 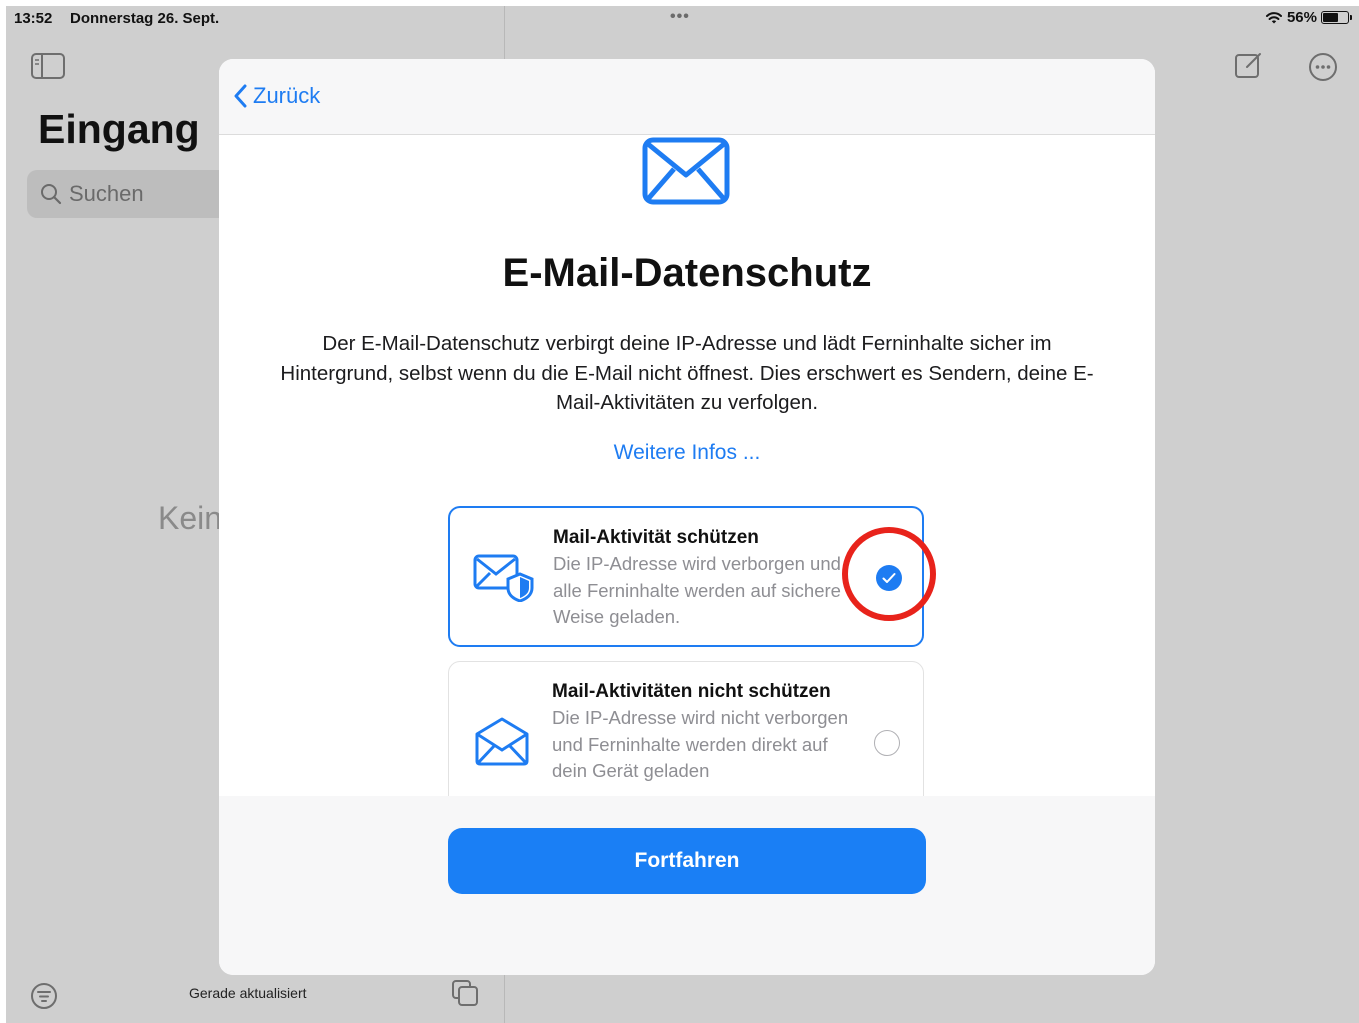 What do you see at coordinates (287, 95) in the screenshot?
I see `back-label: Zurück` at bounding box center [287, 95].